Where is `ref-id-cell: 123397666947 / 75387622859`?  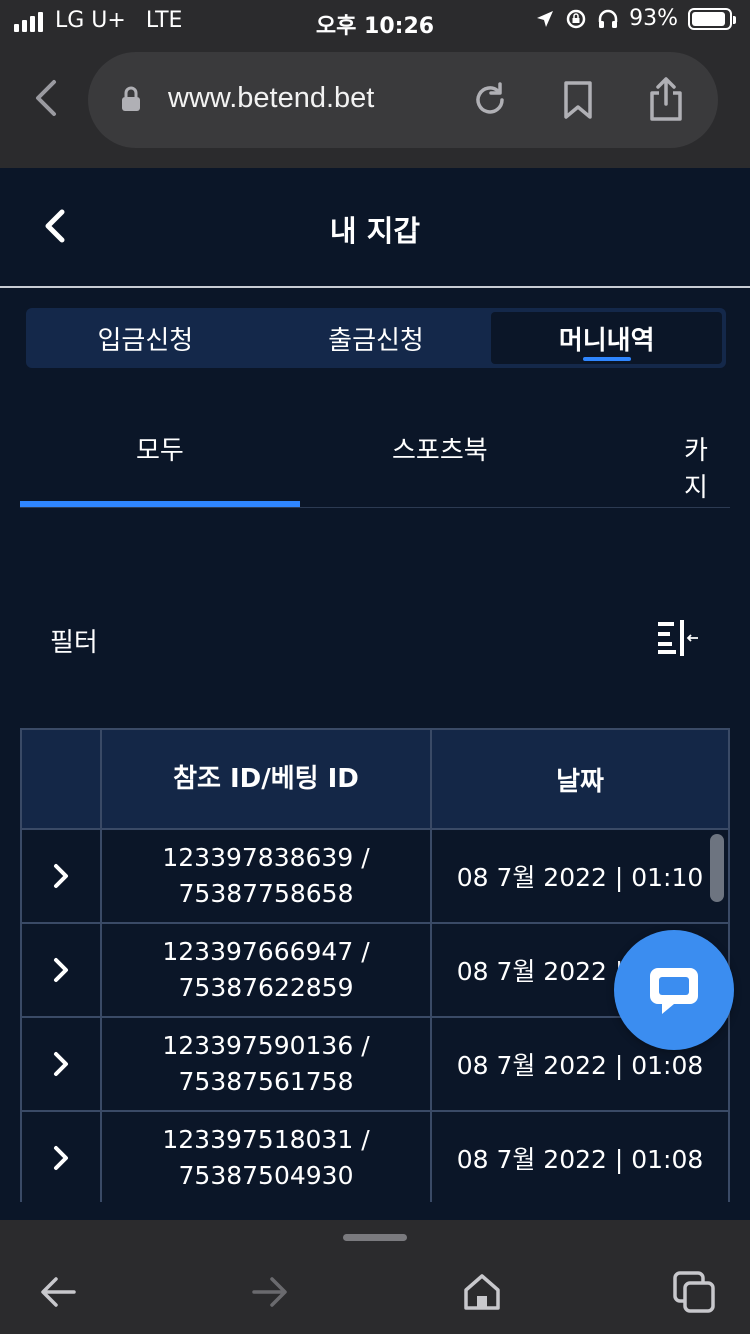
ref-id-cell: 123397666947 / 75387622859 is located at coordinates (267, 970).